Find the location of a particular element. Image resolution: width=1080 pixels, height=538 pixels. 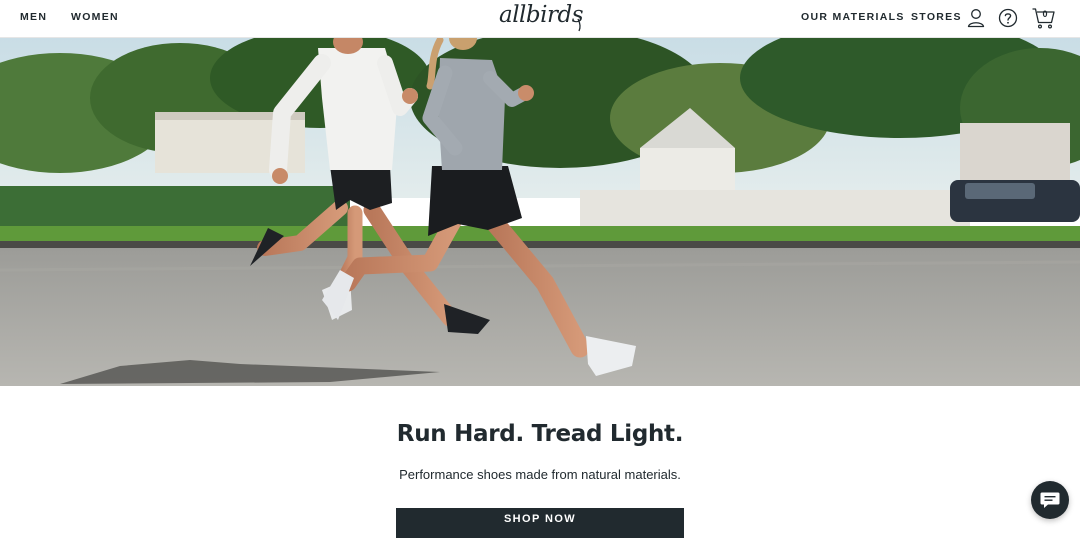

nav-our-materials-link: OUR MATERIALS is located at coordinates (853, 17).